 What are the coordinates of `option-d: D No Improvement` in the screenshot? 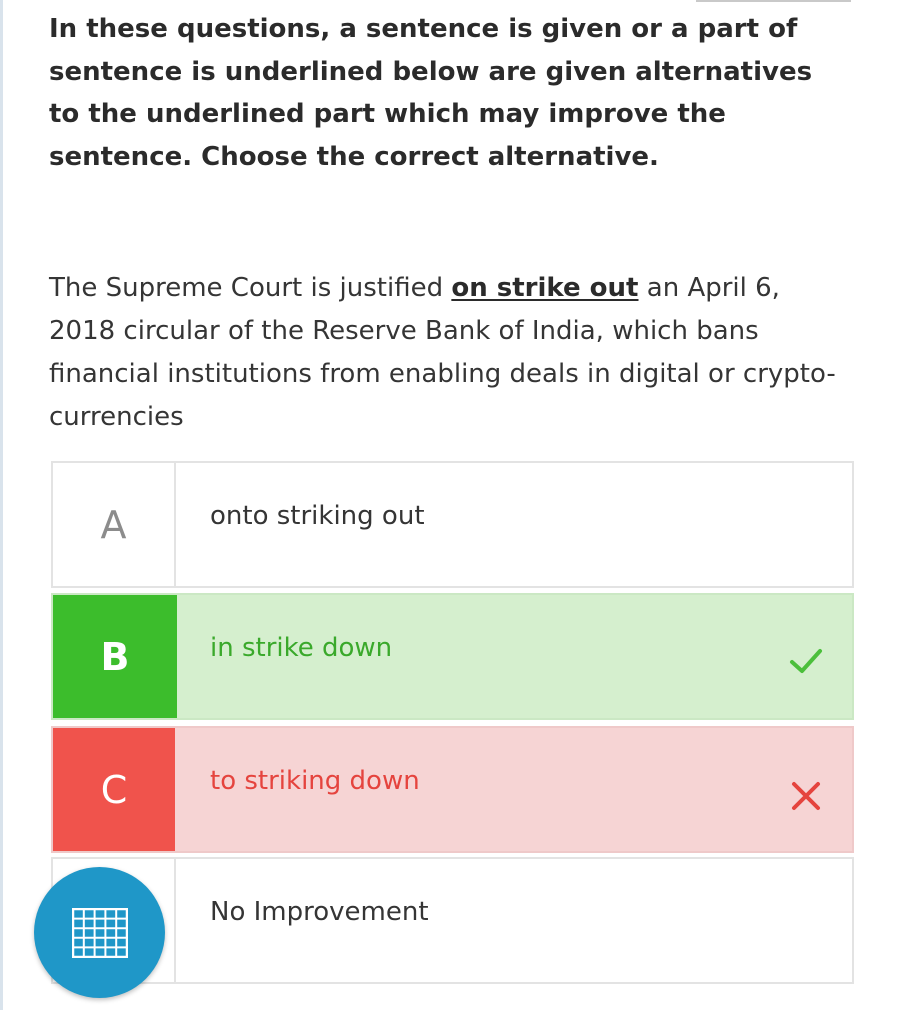 It's located at (452, 920).